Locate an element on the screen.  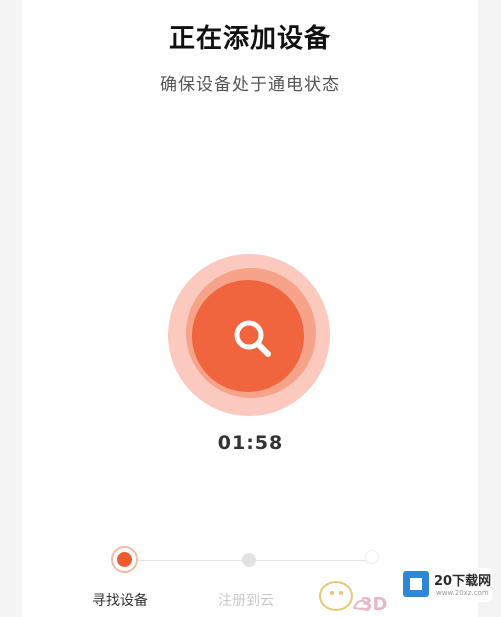
mascot-watermark: 3D is located at coordinates (353, 597).